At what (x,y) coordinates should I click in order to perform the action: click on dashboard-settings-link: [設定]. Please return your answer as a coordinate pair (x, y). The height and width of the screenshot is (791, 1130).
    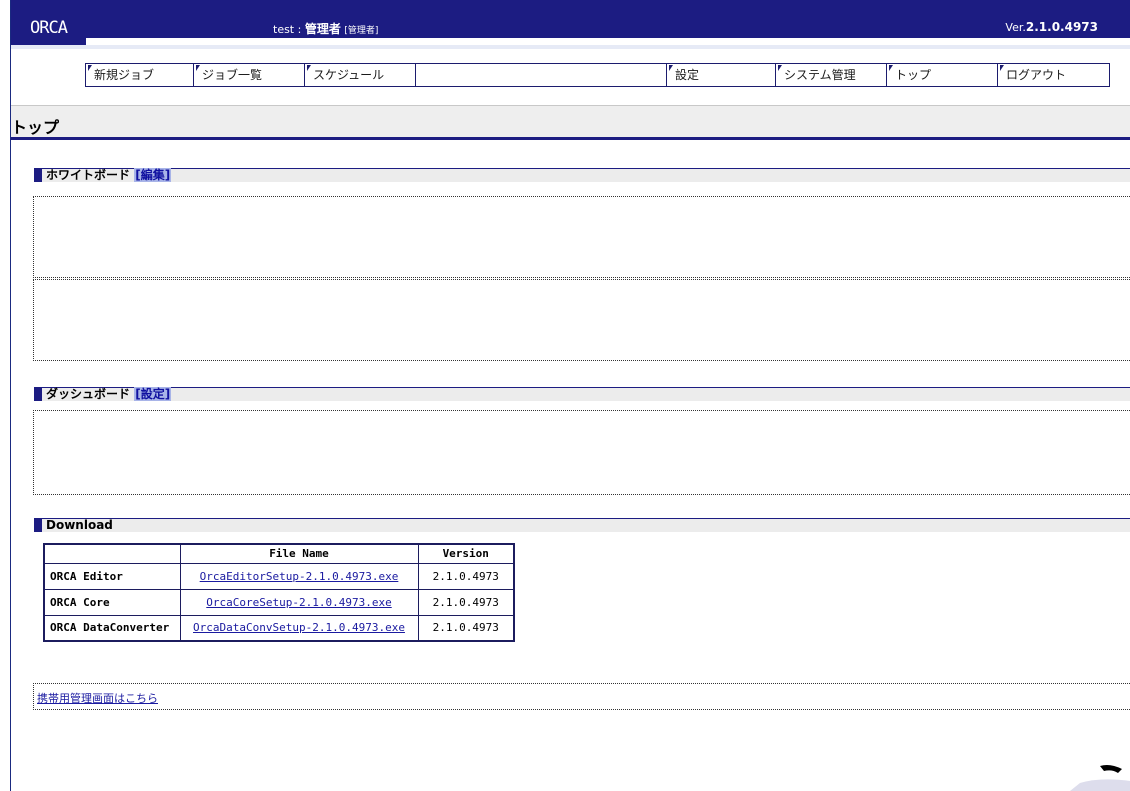
    Looking at the image, I should click on (153, 394).